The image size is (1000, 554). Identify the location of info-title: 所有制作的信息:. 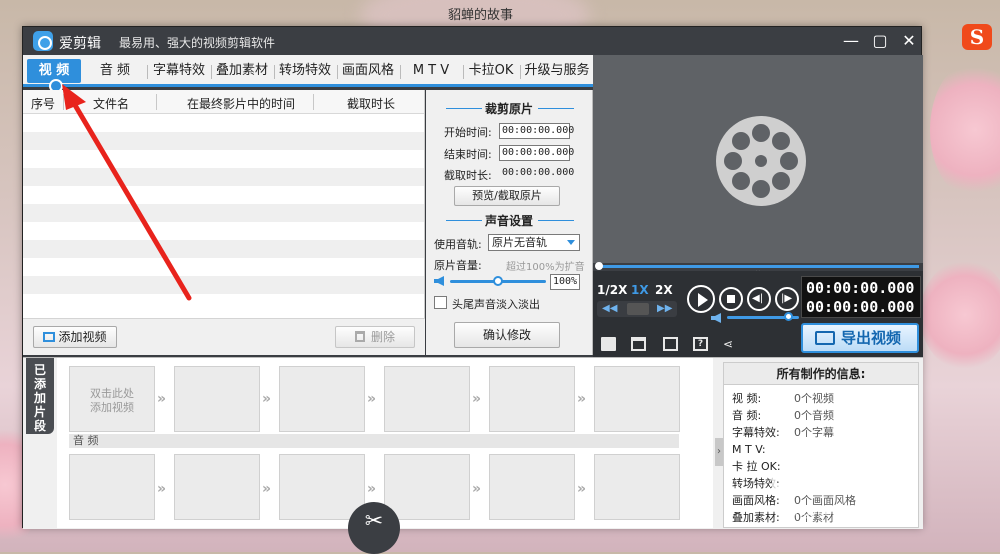
(821, 374).